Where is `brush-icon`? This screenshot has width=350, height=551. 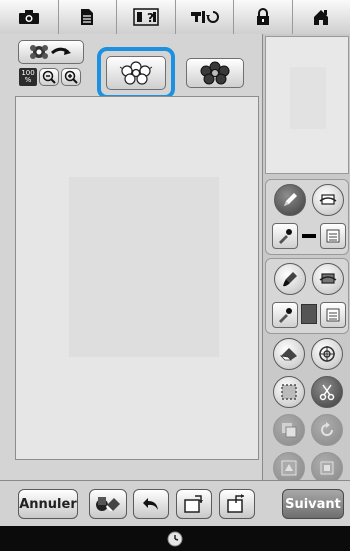
brush-icon is located at coordinates (290, 279).